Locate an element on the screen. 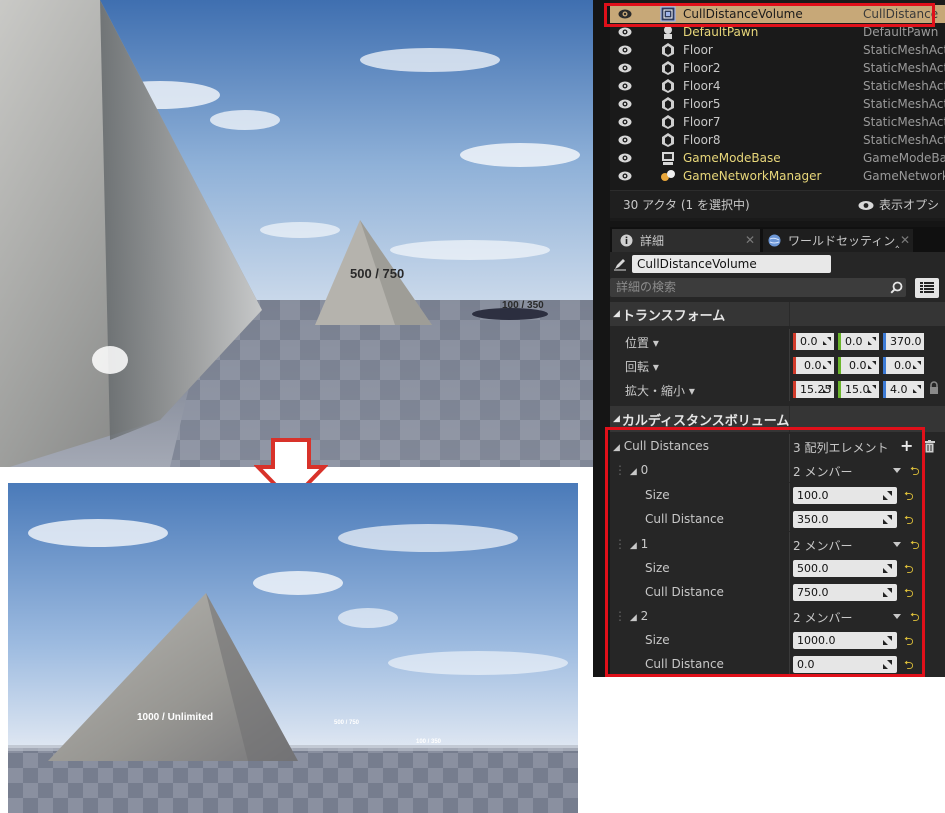 This screenshot has width=945, height=813. tab-world-settings-label: ワールドセッティン‸ is located at coordinates (844, 241).